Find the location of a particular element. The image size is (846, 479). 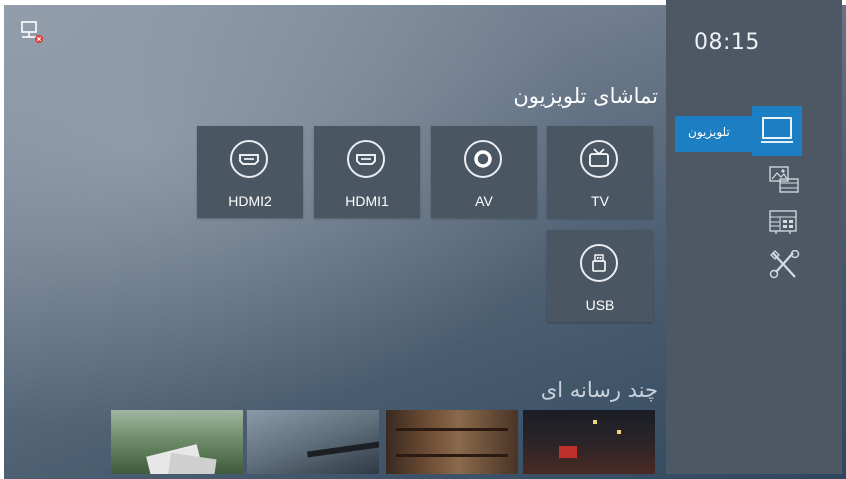

apps-icon is located at coordinates (785, 223).